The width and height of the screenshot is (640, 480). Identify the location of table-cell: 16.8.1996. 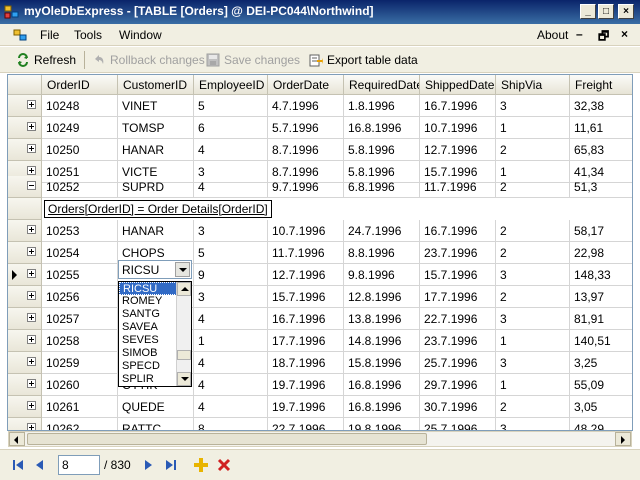
(382, 407).